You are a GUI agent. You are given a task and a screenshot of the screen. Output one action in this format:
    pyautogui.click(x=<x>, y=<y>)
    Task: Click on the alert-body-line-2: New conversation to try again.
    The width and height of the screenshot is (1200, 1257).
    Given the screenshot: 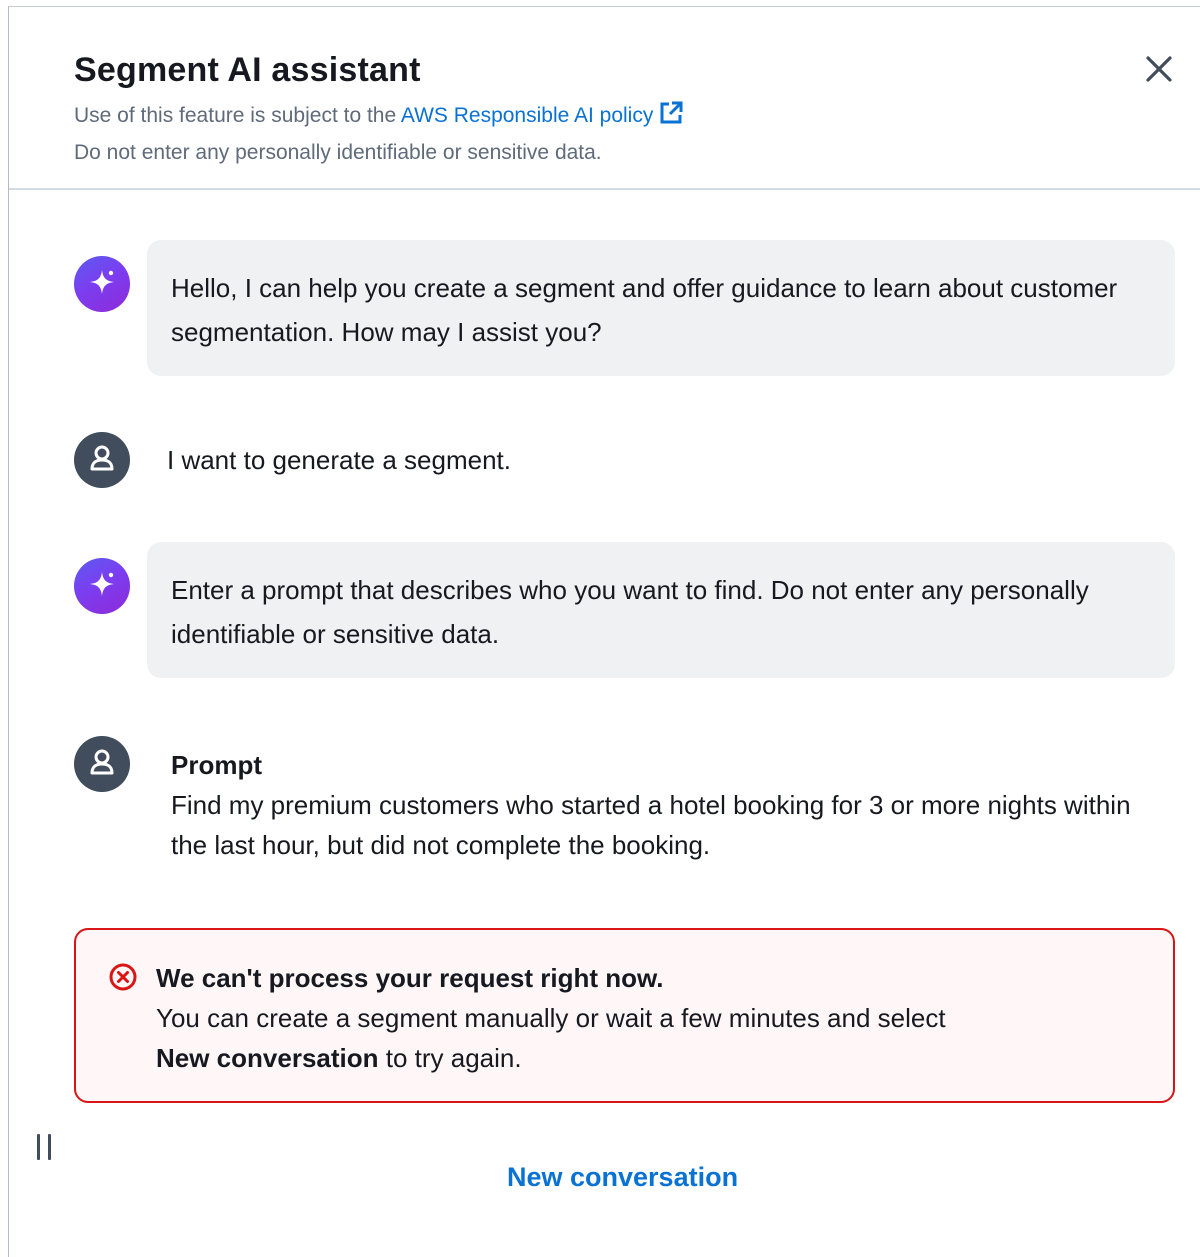 What is the action you would take?
    pyautogui.click(x=656, y=1058)
    